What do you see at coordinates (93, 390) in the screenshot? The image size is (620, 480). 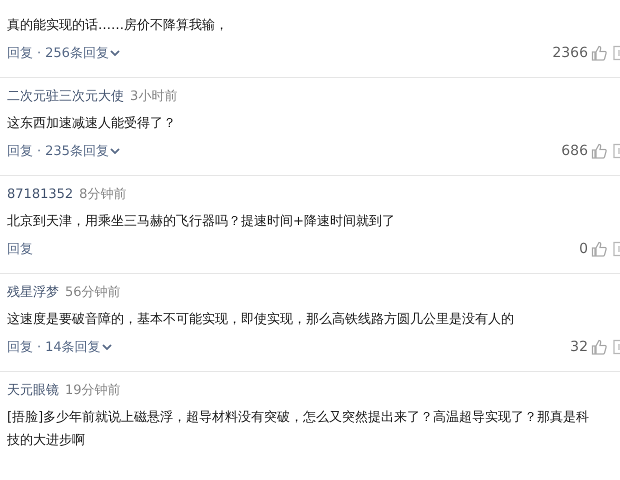 I see `timestamp: 19分钟前` at bounding box center [93, 390].